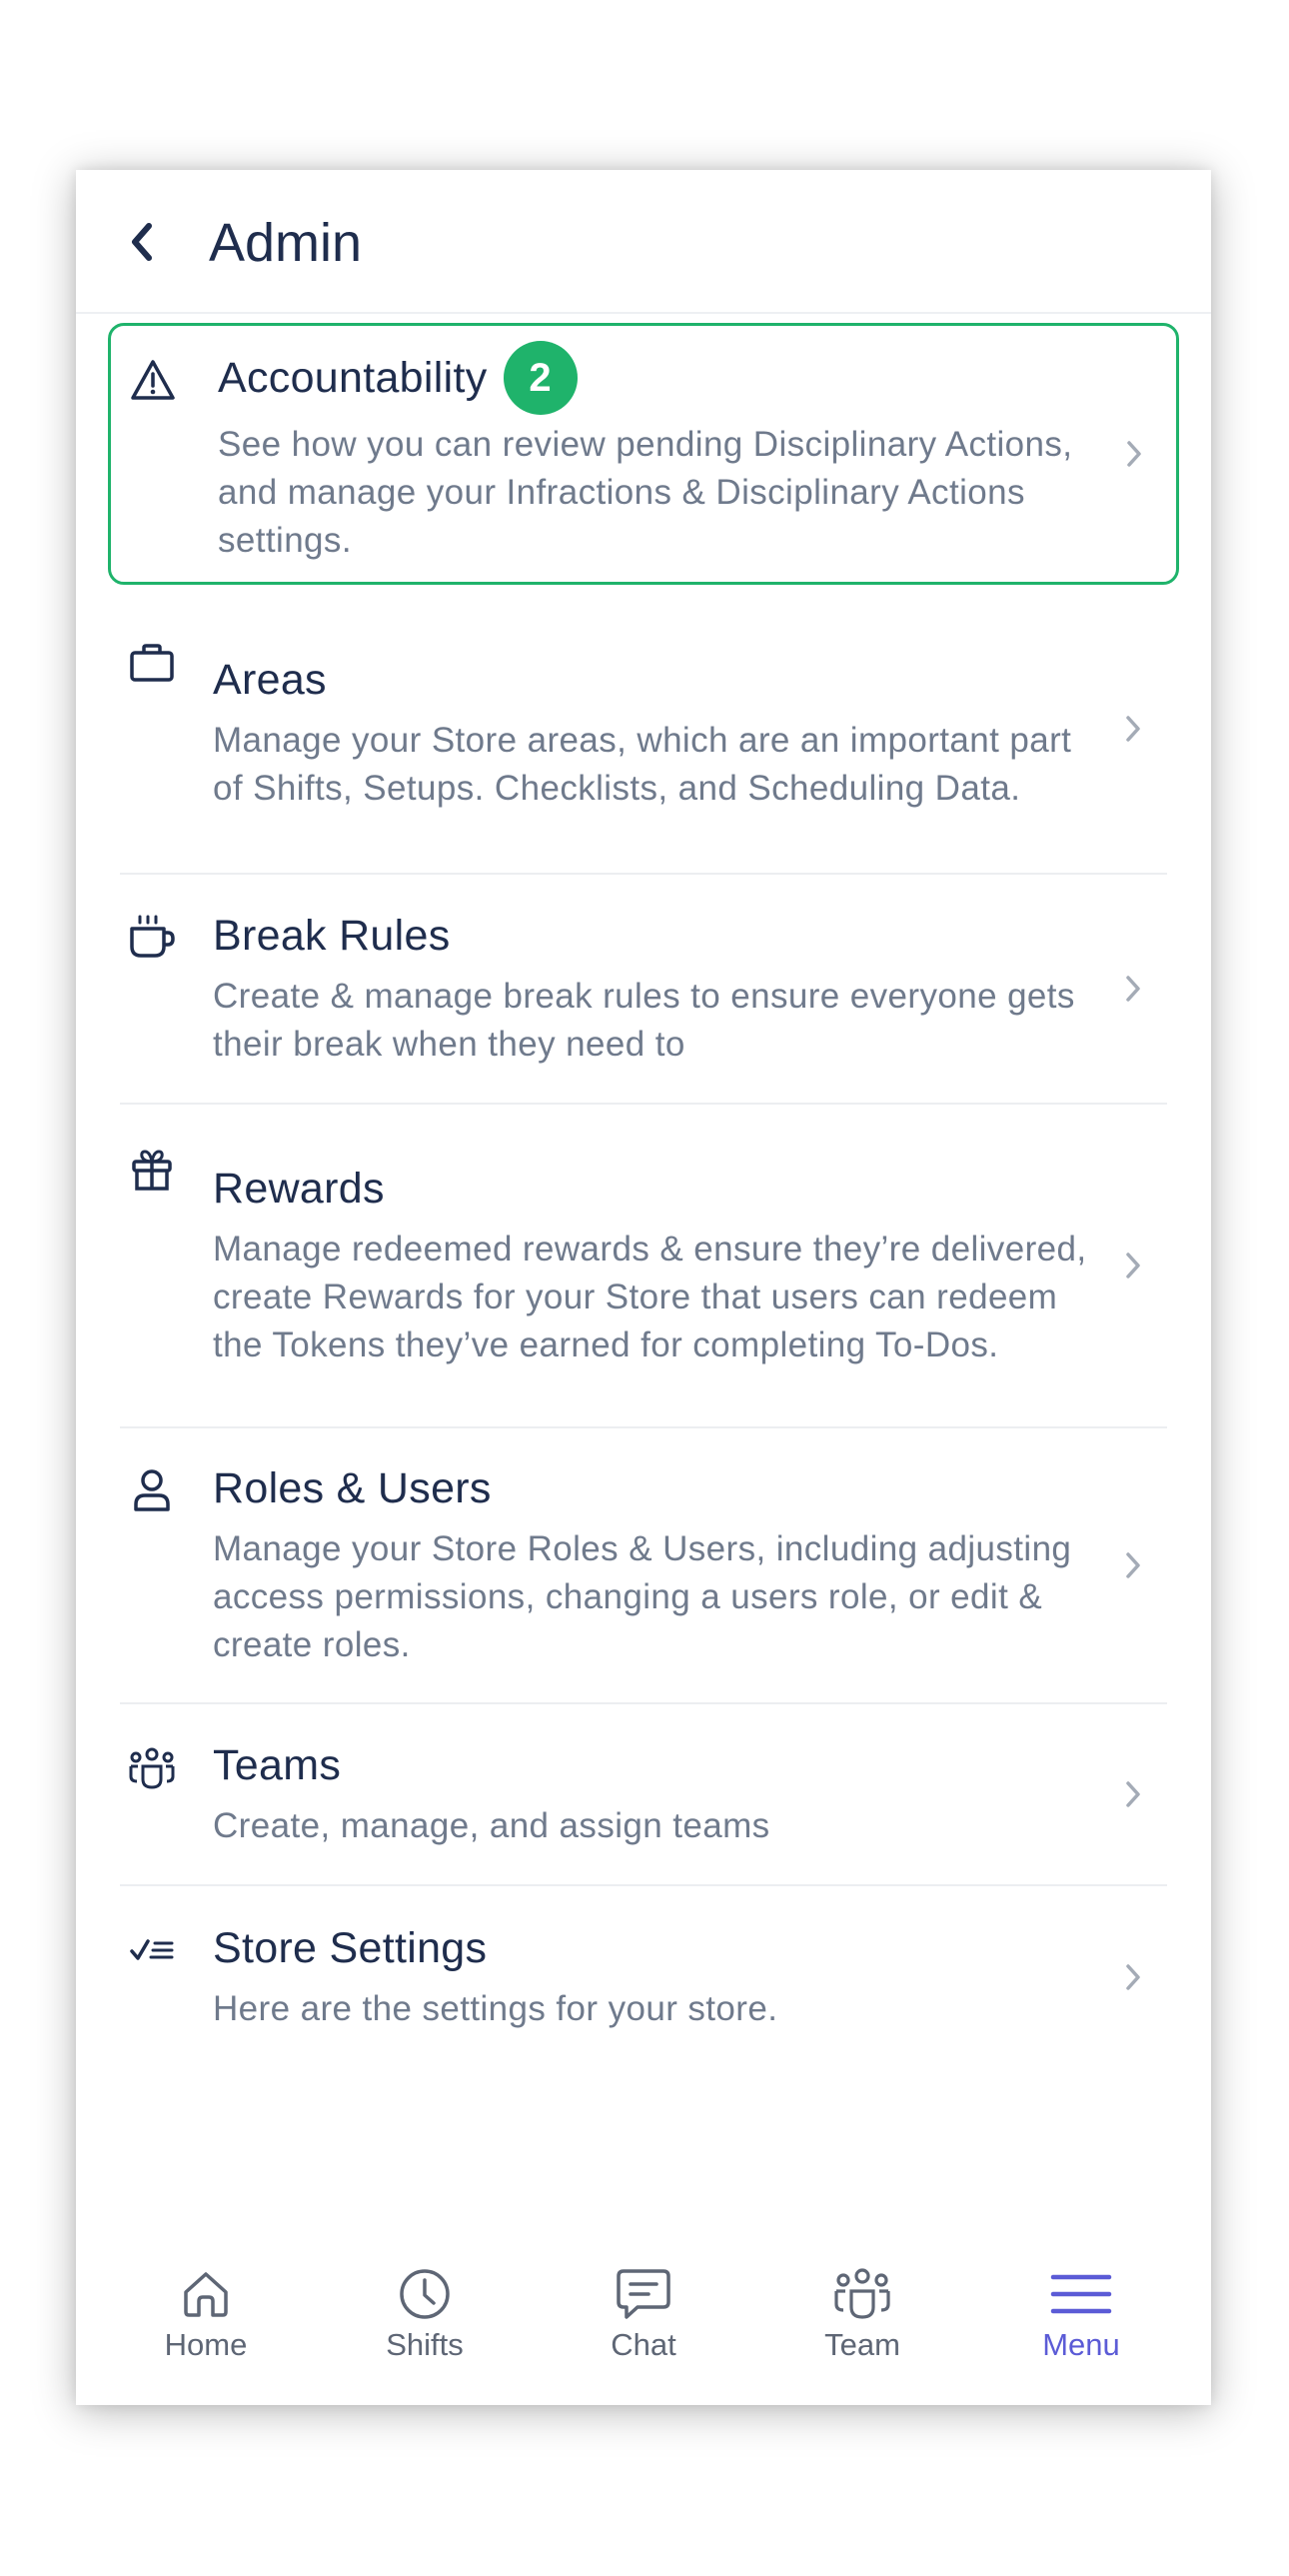 The height and width of the screenshot is (2576, 1289). I want to click on tab-team: Team, so click(862, 2330).